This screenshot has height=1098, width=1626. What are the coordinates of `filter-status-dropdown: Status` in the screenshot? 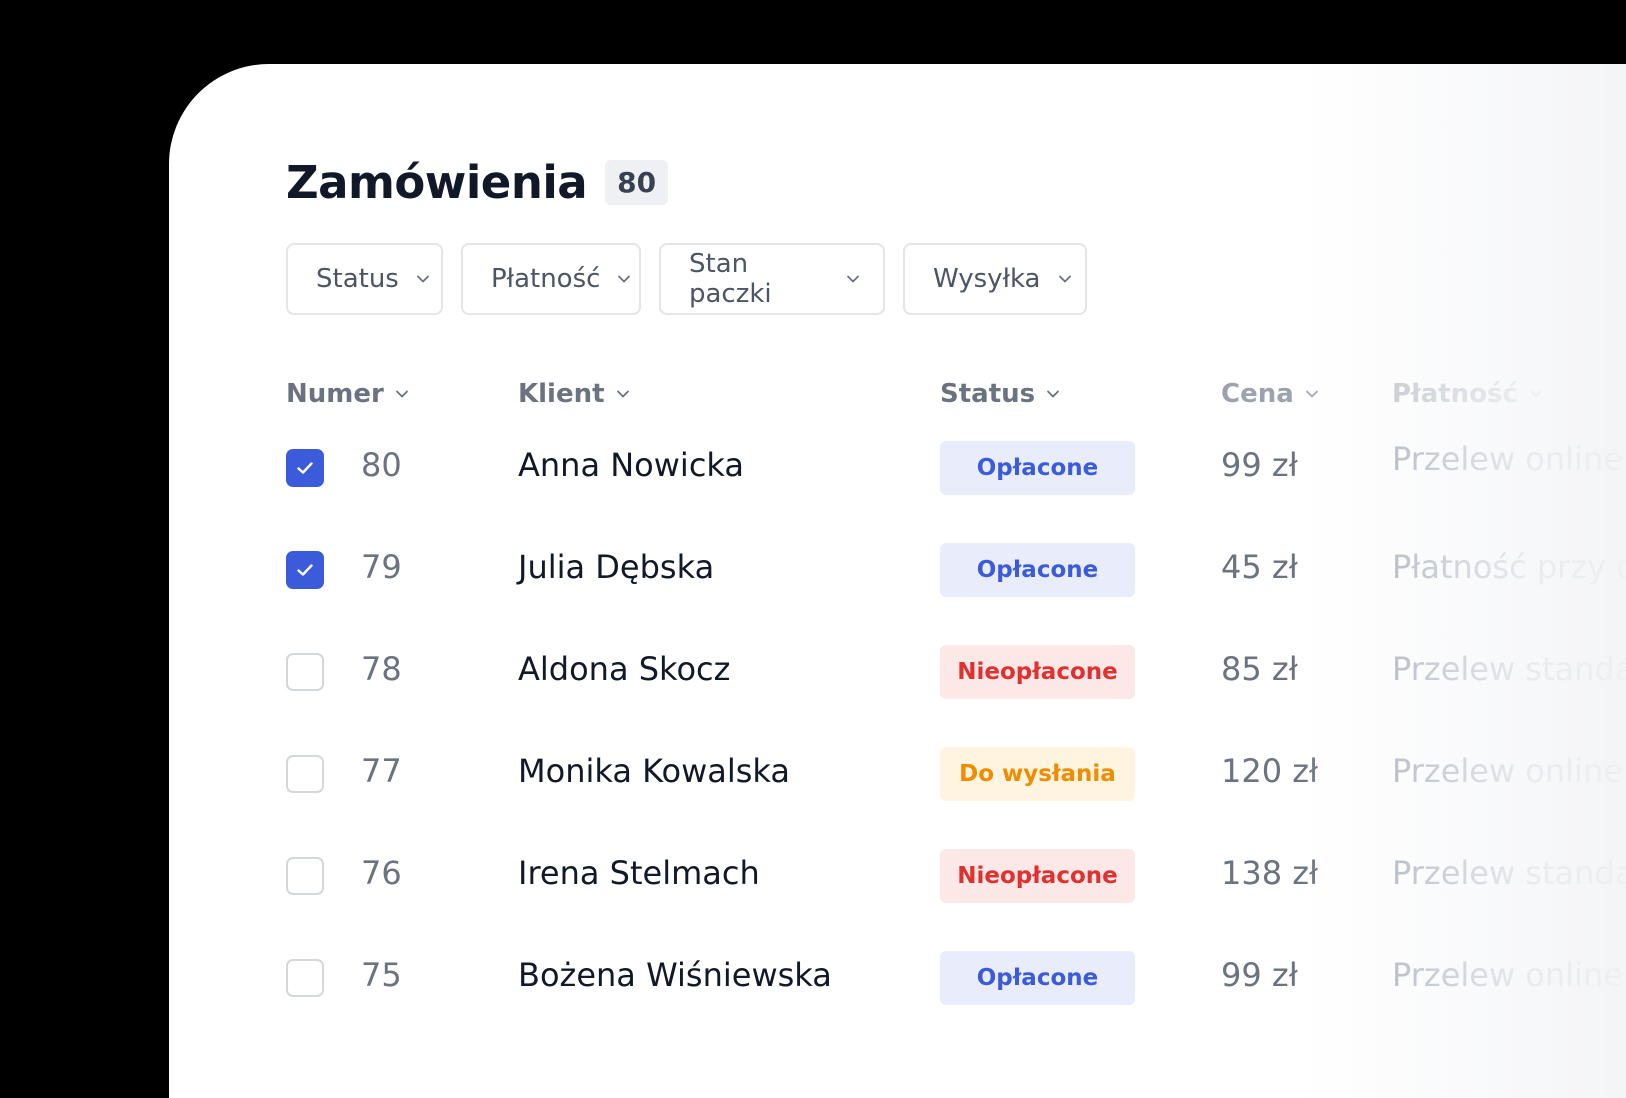 It's located at (364, 279).